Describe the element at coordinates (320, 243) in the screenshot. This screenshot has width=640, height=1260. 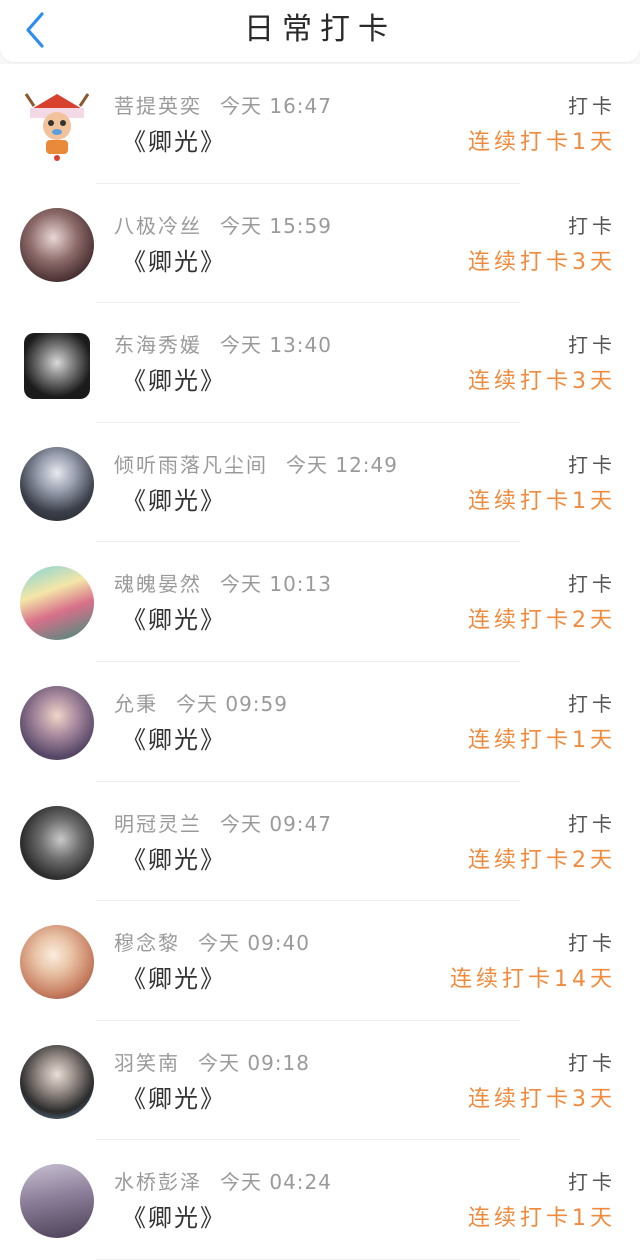
I see `list-item: 八极冷丝 今天 15:59 《卿光》 打卡 连续打卡3天` at that location.